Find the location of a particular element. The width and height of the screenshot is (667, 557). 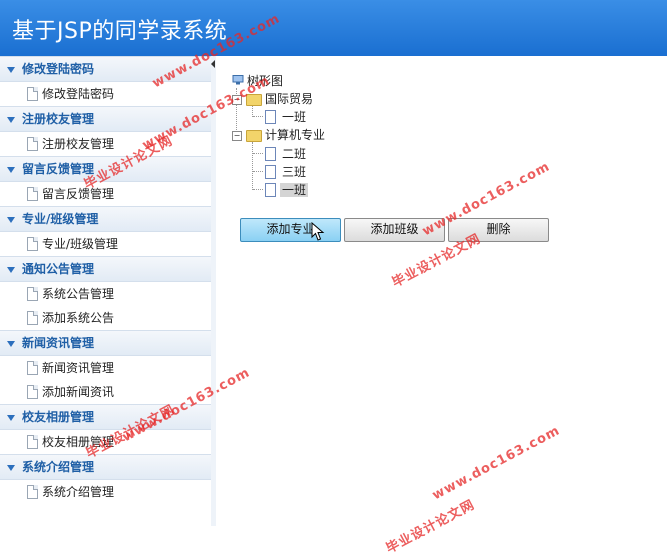

add-major-button: 添加专业 is located at coordinates (290, 230).